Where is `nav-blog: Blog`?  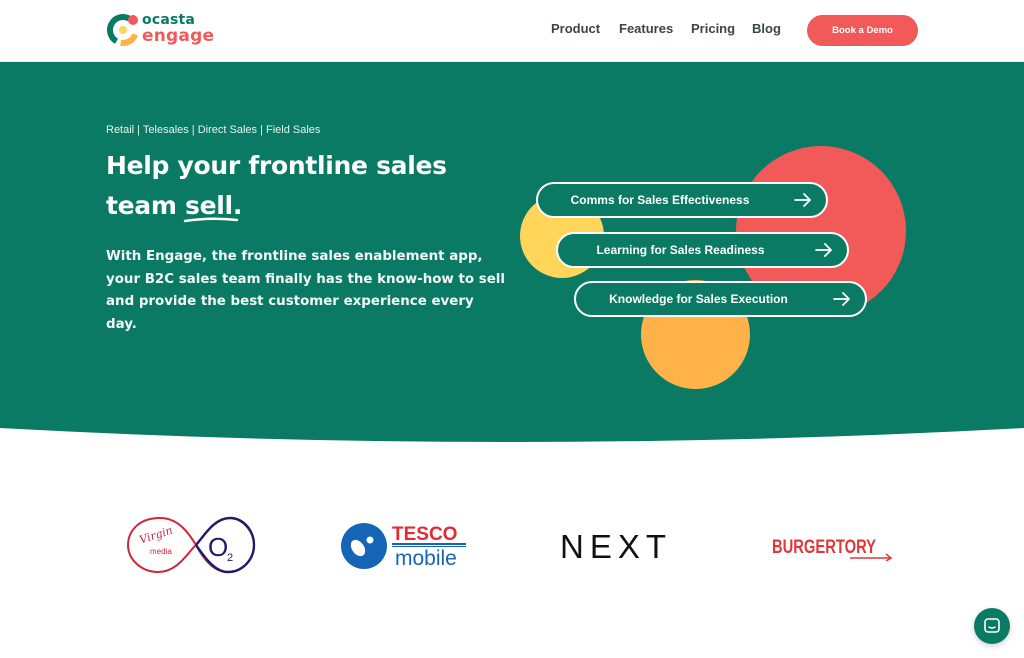
nav-blog: Blog is located at coordinates (766, 31).